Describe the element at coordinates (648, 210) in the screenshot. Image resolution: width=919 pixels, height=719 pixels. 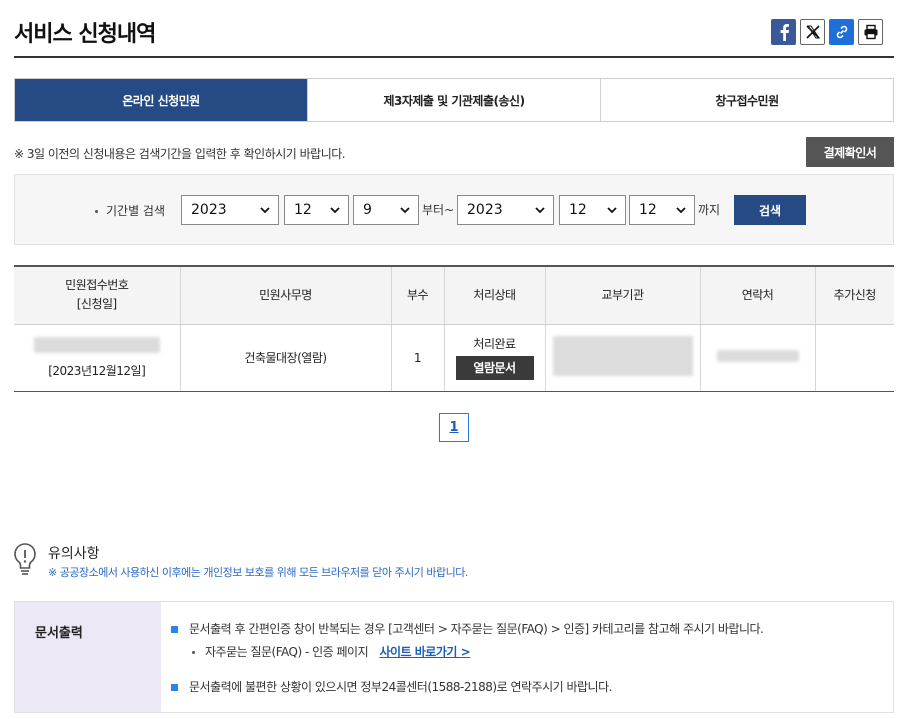
I see `to-day-value: 12` at that location.